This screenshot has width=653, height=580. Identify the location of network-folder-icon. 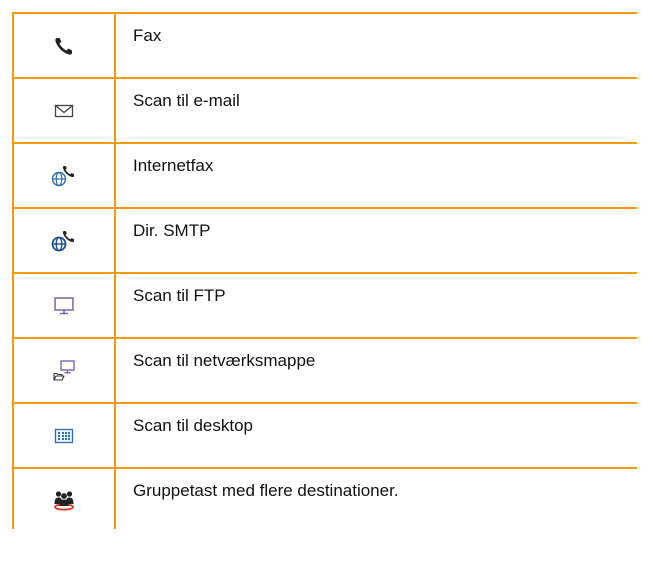
(64, 371).